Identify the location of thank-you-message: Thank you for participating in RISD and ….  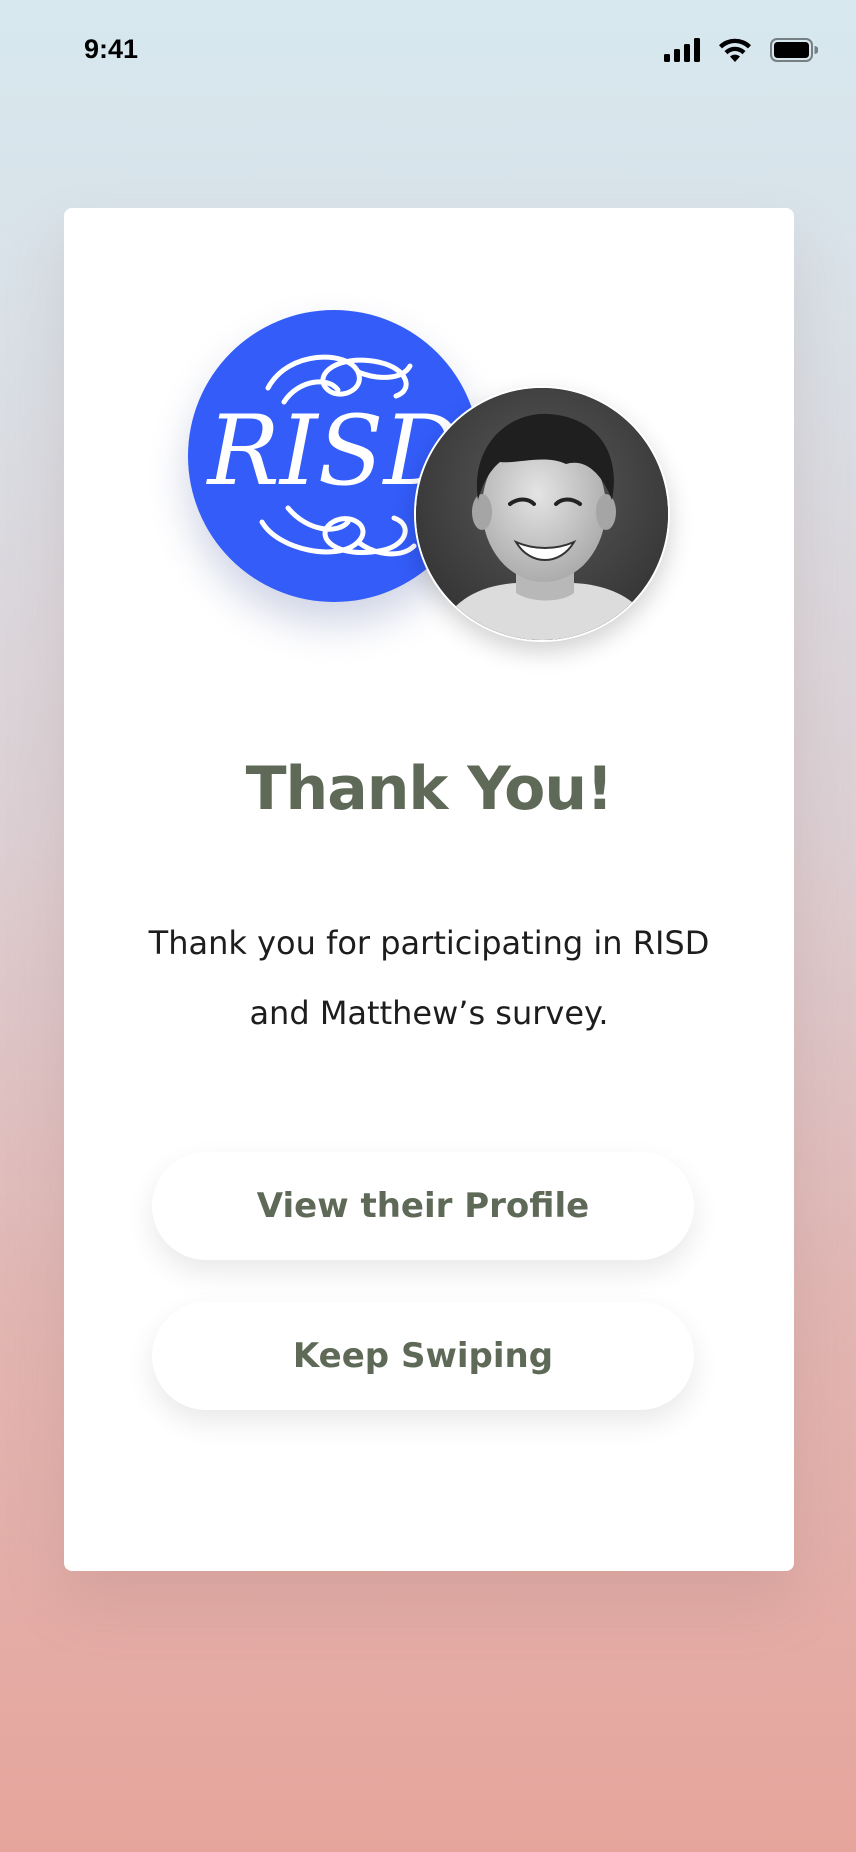
(429, 978).